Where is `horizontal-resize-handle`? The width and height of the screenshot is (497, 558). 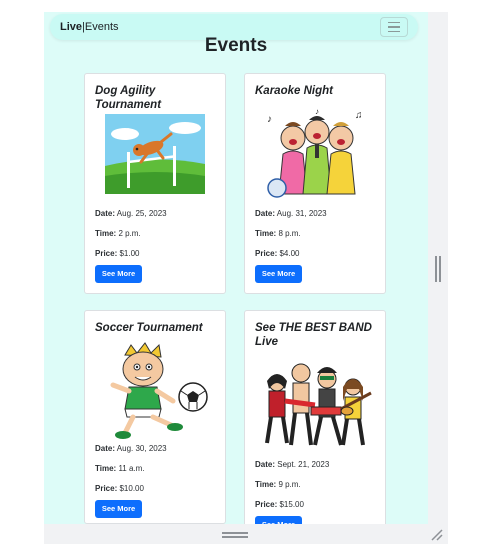
horizontal-resize-handle is located at coordinates (235, 535).